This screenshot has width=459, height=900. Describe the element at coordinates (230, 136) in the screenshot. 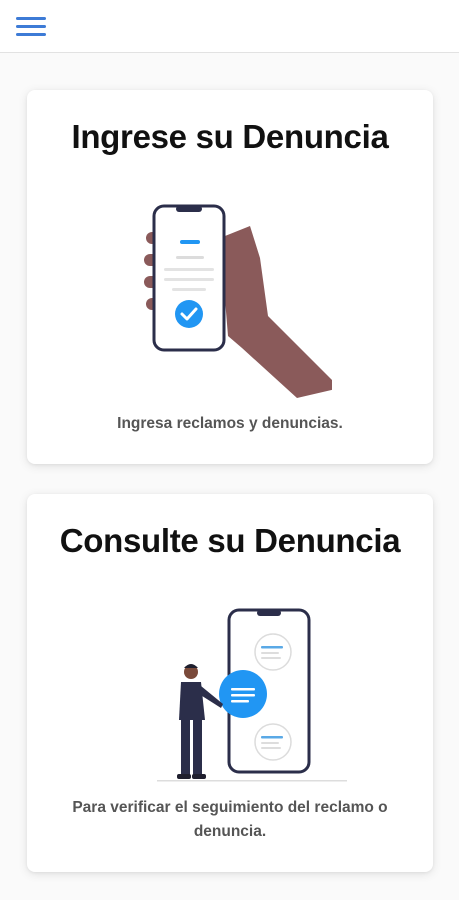

I see `submit-complaint-title: Ingrese su Denuncia` at that location.